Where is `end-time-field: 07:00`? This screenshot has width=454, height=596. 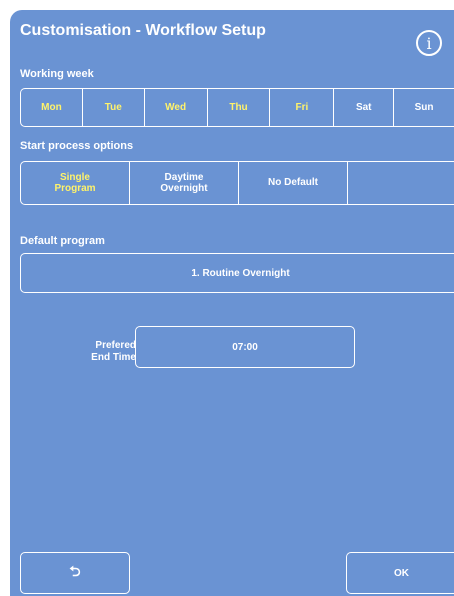 end-time-field: 07:00 is located at coordinates (245, 347).